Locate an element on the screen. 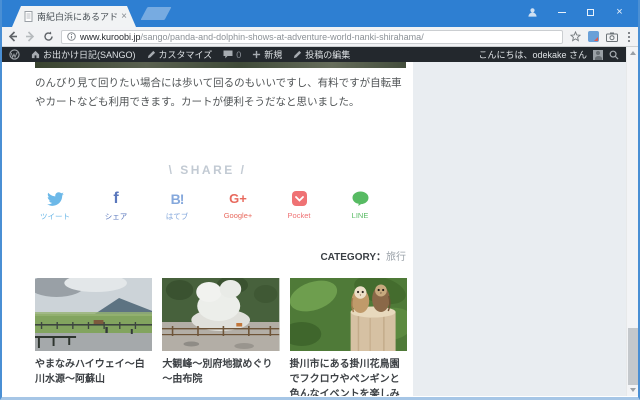 The width and height of the screenshot is (640, 400). page-favicon-icon is located at coordinates (28, 16).